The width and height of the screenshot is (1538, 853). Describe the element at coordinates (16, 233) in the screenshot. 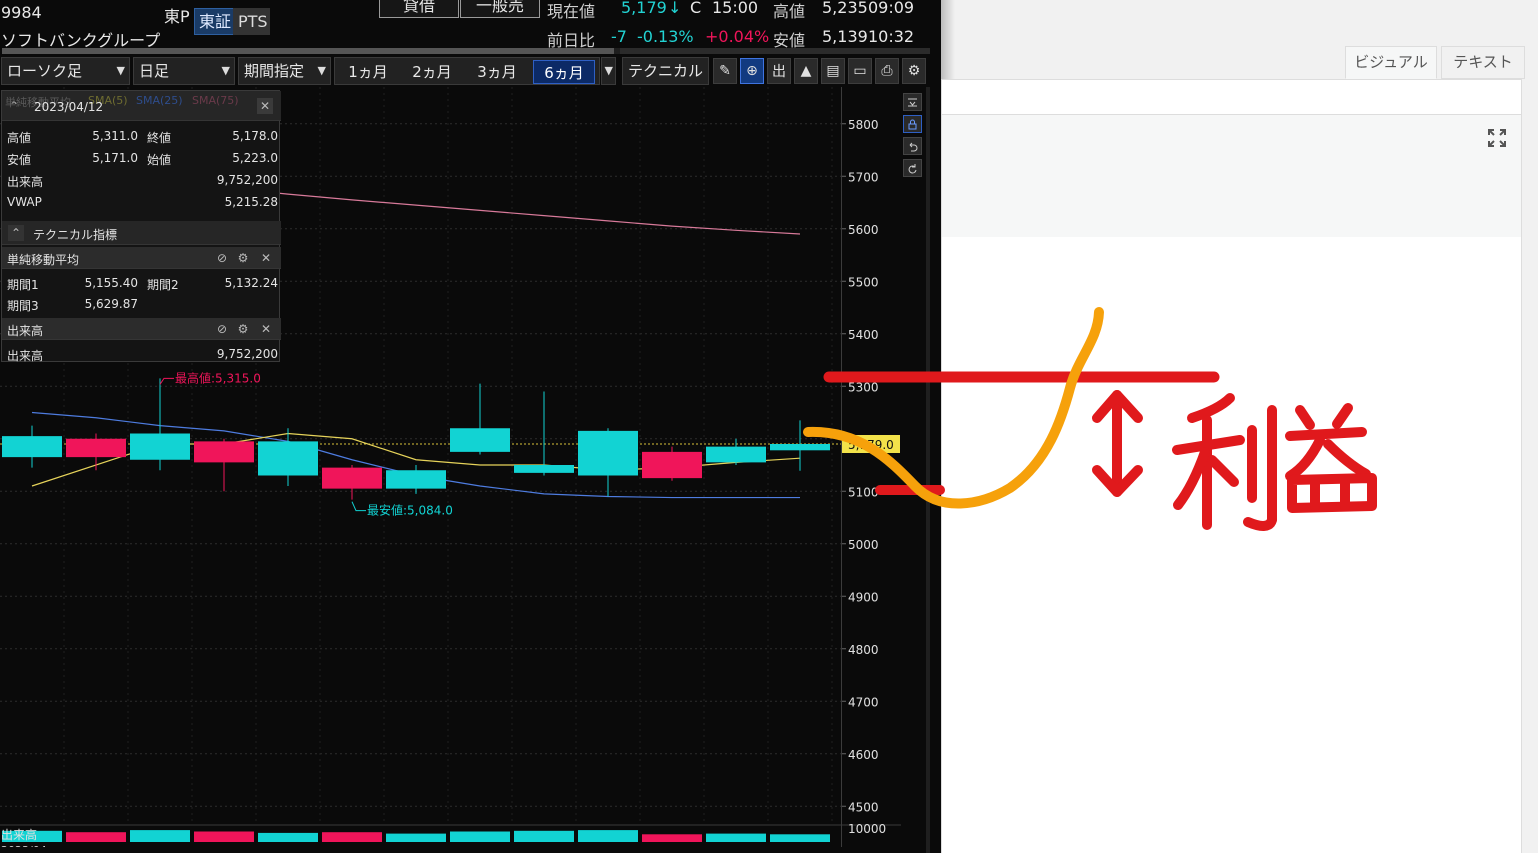

I see `collapse-up-icon: ⌃` at that location.